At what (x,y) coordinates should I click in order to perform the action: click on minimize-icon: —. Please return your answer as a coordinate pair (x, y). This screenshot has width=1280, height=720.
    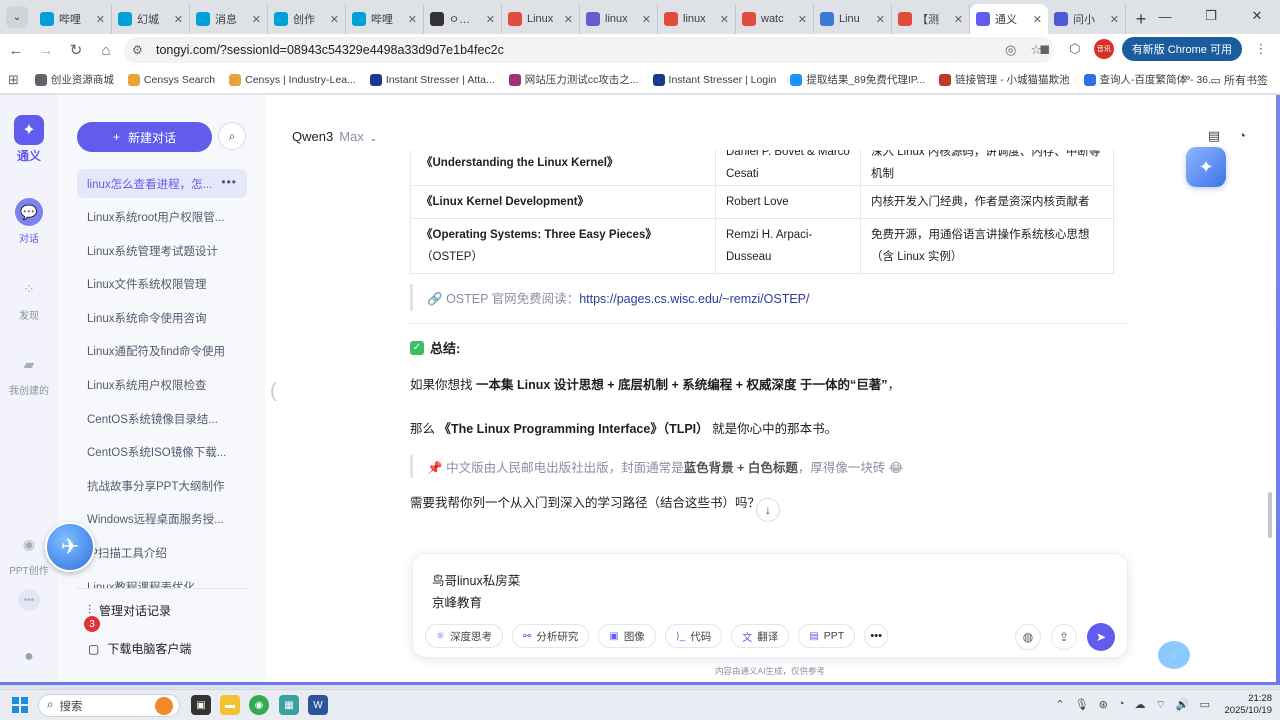
    Looking at the image, I should click on (1165, 16).